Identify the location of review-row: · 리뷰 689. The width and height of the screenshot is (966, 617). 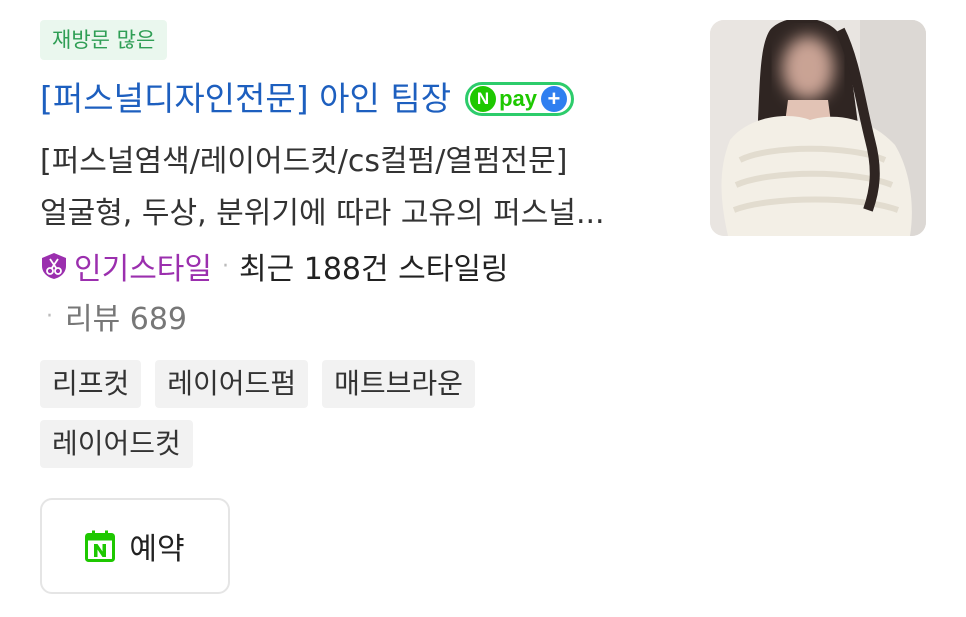
(116, 316).